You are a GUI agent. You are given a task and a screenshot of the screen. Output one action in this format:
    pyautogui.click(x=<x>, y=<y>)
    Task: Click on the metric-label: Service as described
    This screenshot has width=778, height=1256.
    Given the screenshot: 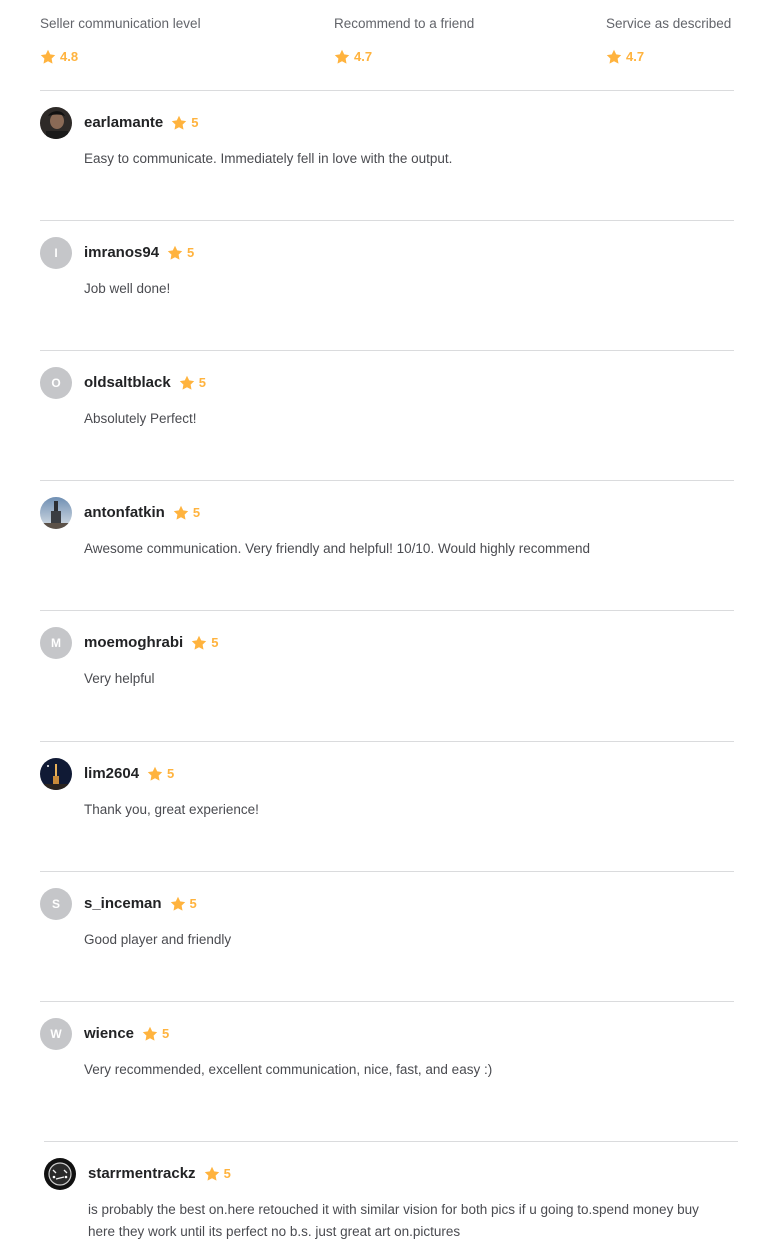 What is the action you would take?
    pyautogui.click(x=669, y=23)
    